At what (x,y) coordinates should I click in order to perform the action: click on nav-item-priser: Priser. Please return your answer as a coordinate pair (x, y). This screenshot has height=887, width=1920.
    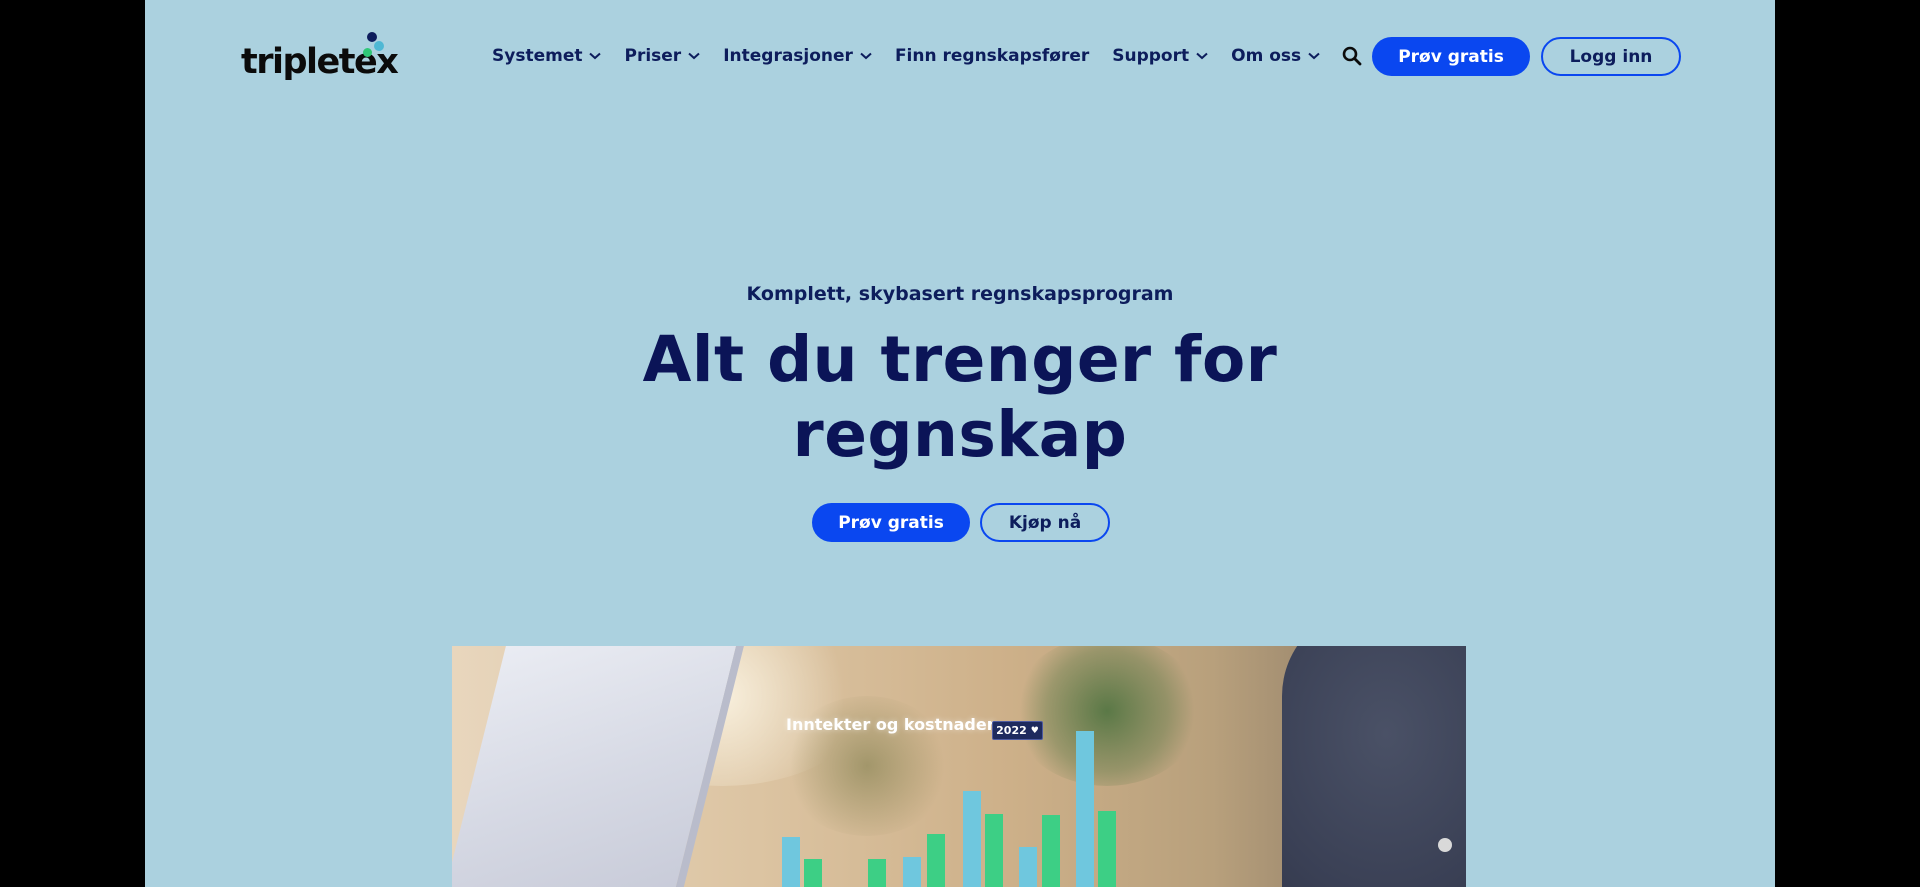
    Looking at the image, I should click on (662, 56).